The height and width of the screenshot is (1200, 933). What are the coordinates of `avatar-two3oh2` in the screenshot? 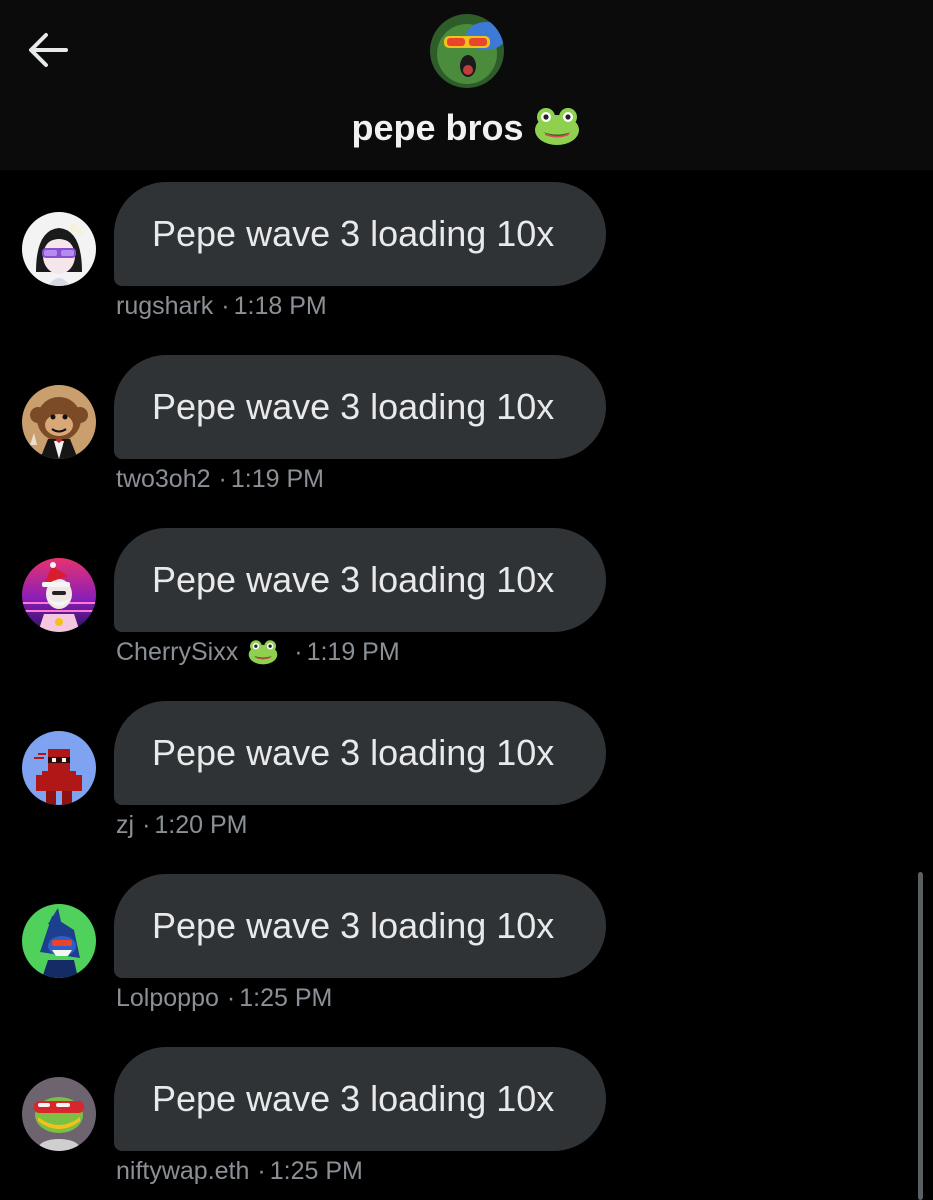 It's located at (59, 422).